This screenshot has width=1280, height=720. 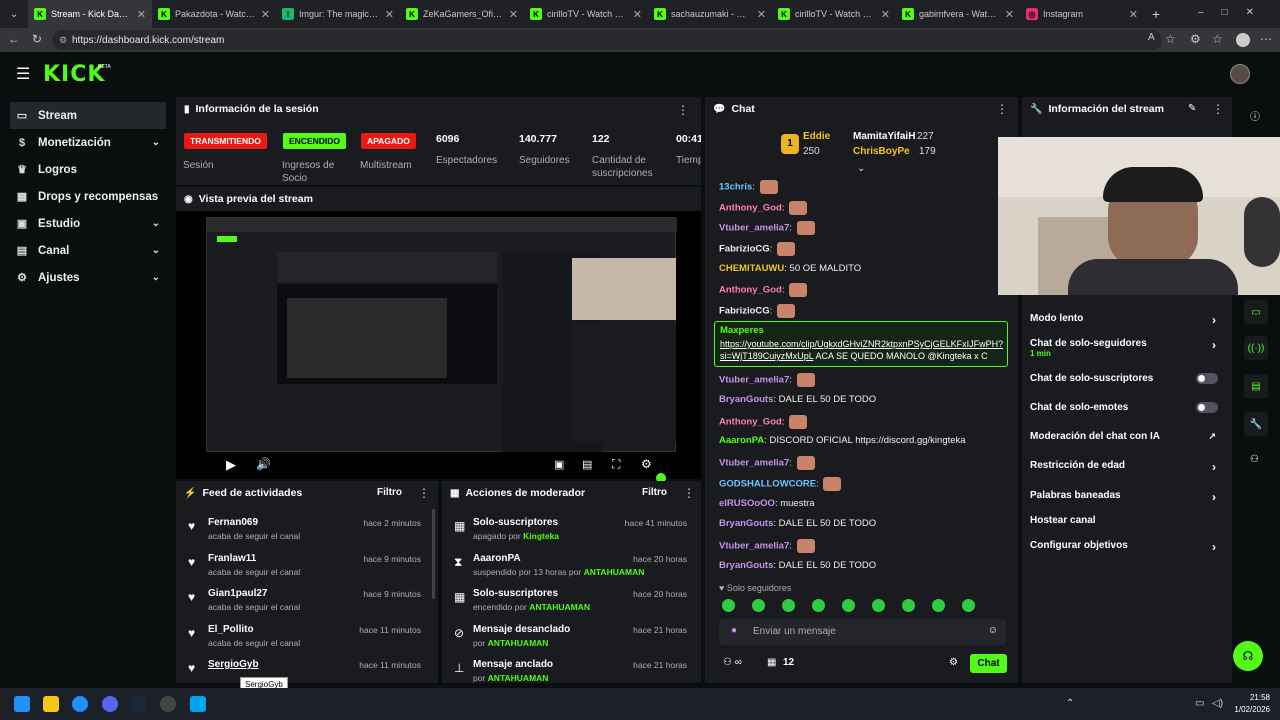 What do you see at coordinates (763, 208) in the screenshot?
I see `chat-message: Anthony_God:` at bounding box center [763, 208].